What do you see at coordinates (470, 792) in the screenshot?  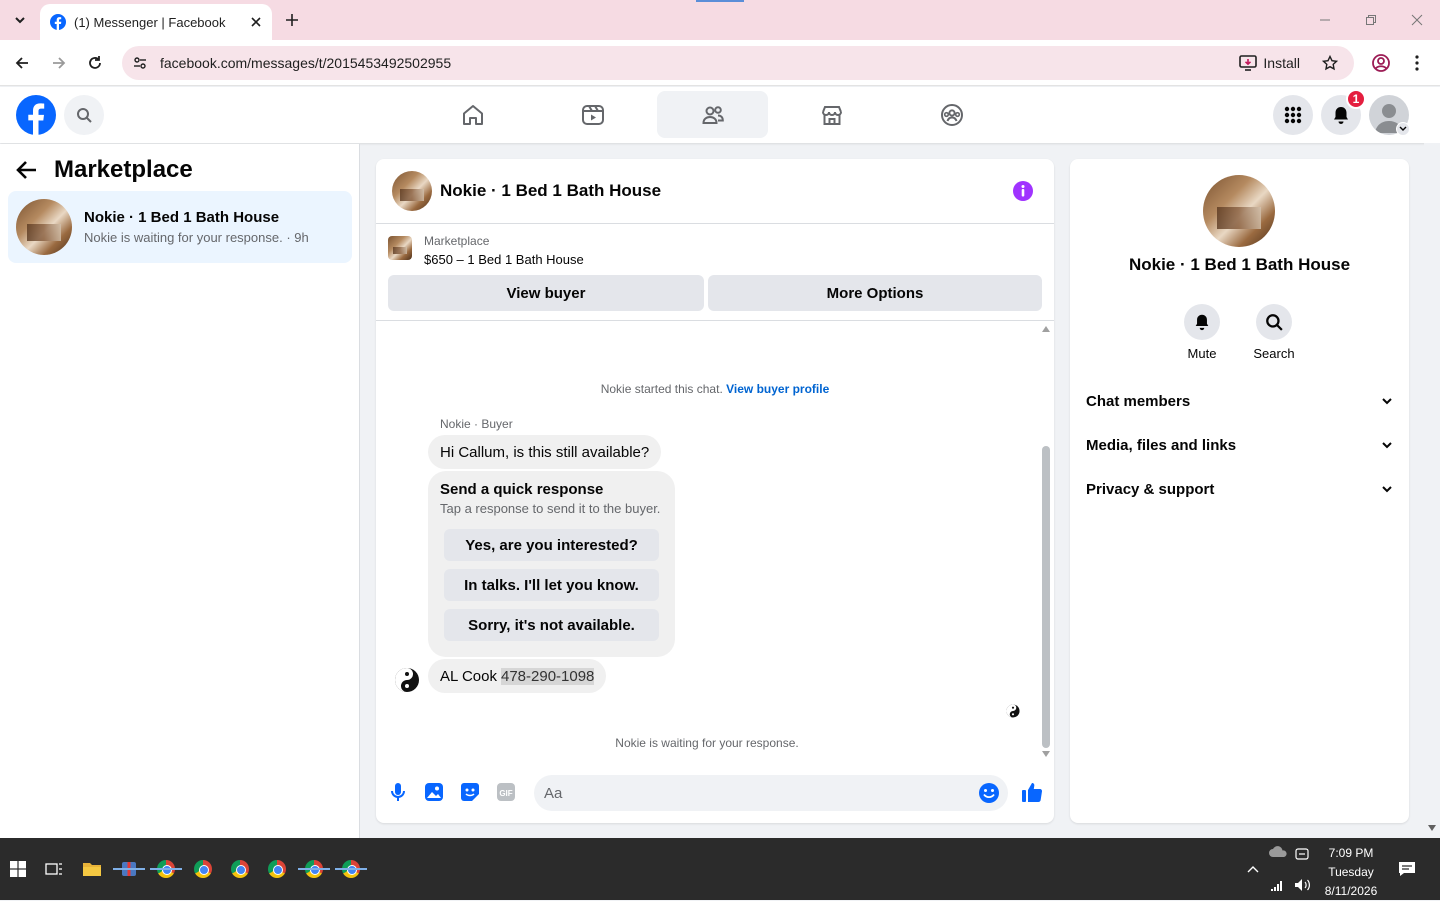 I see `sticker-icon` at bounding box center [470, 792].